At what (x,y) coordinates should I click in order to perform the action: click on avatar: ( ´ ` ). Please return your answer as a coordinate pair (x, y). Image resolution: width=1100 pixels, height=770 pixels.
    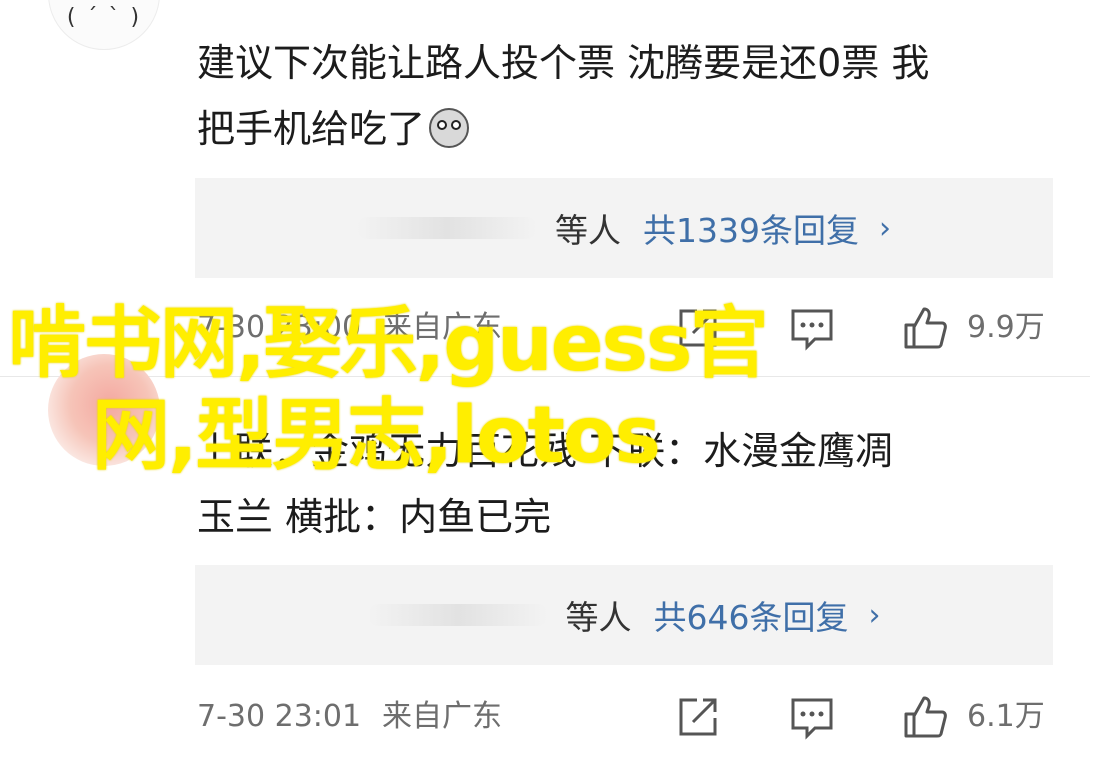
    Looking at the image, I should click on (104, 25).